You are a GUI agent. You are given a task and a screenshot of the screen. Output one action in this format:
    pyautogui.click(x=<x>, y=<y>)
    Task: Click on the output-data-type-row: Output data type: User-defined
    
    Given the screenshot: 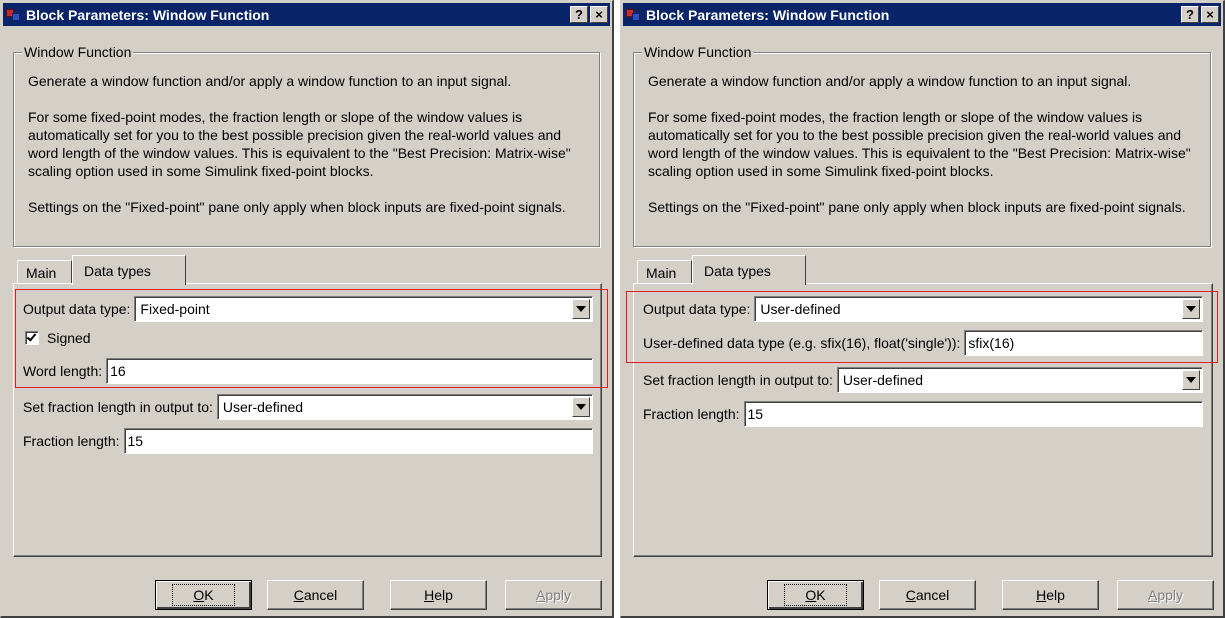 What is the action you would take?
    pyautogui.click(x=923, y=309)
    